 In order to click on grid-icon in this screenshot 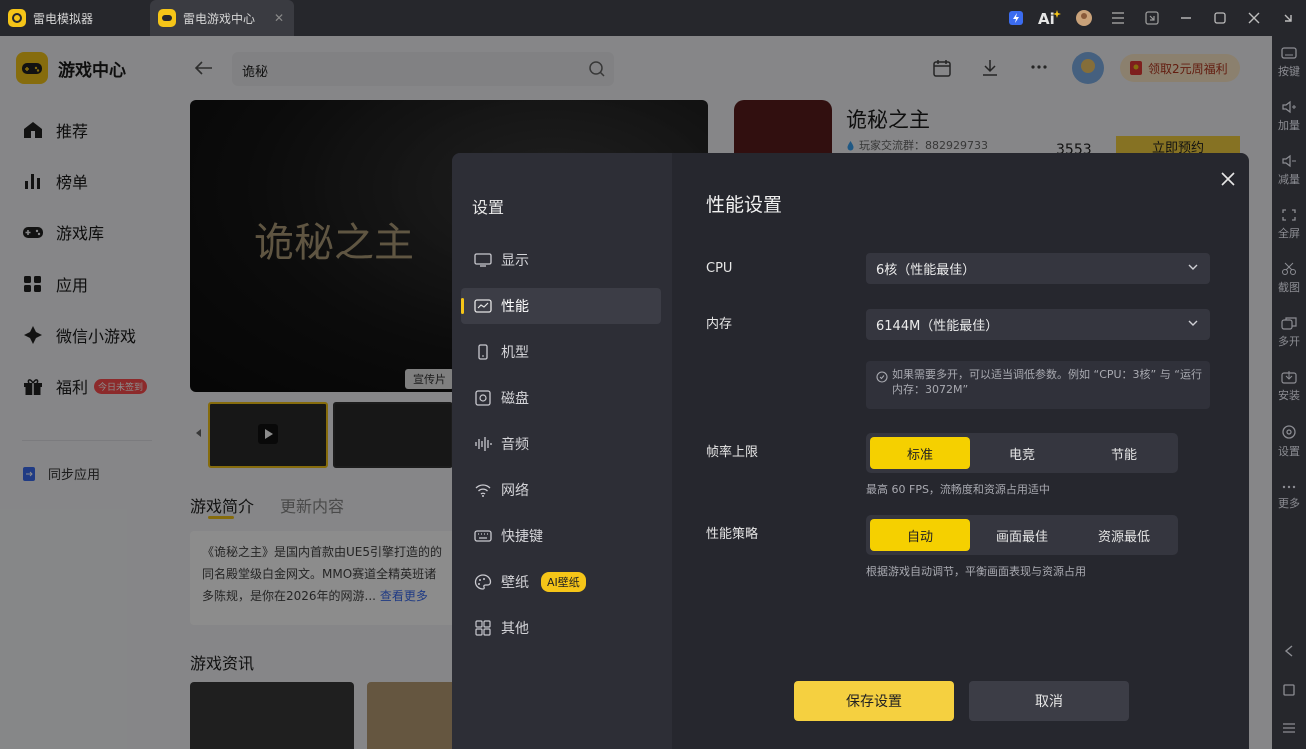, I will do `click(483, 628)`.